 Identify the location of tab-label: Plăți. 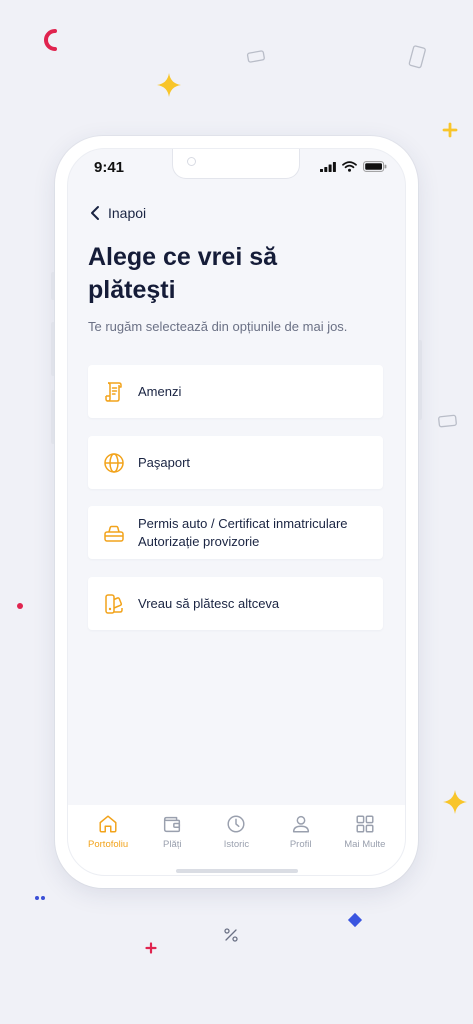
(172, 844).